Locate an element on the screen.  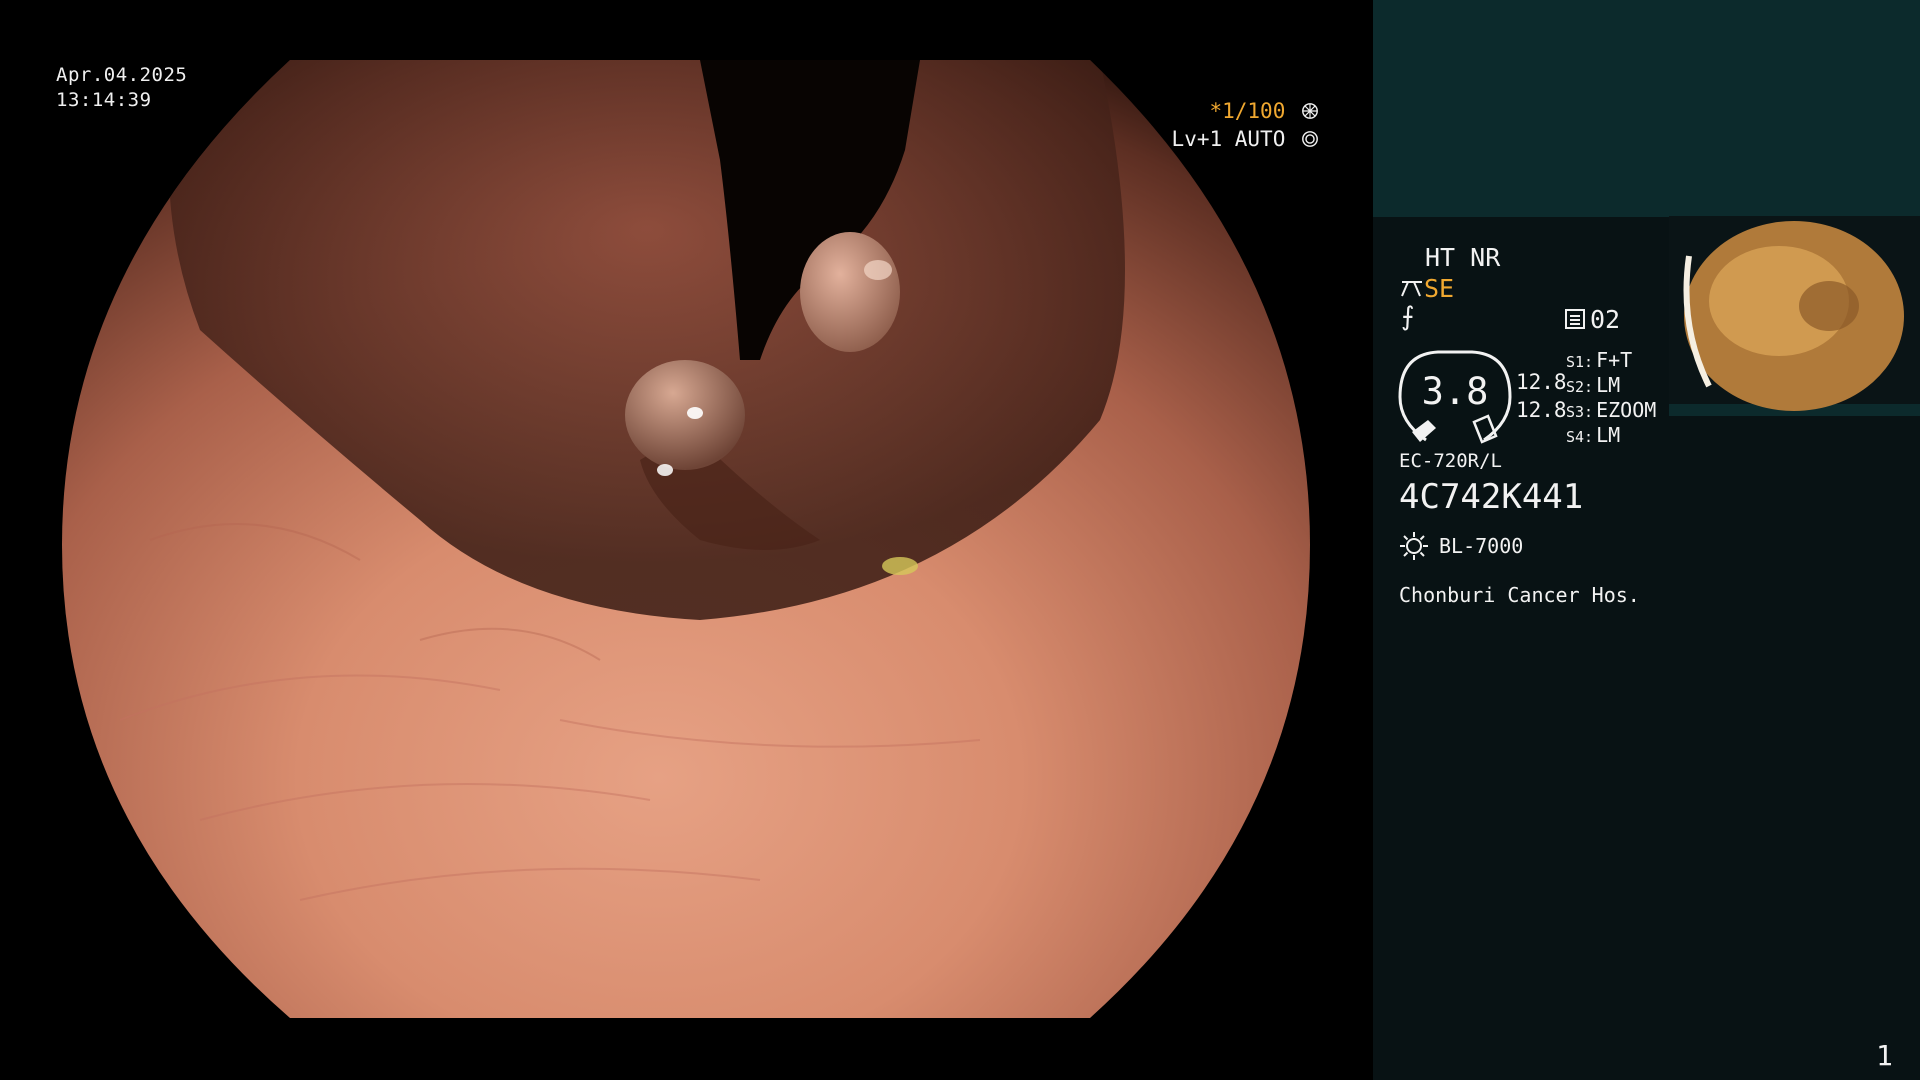
se-label: SE is located at coordinates (1439, 288).